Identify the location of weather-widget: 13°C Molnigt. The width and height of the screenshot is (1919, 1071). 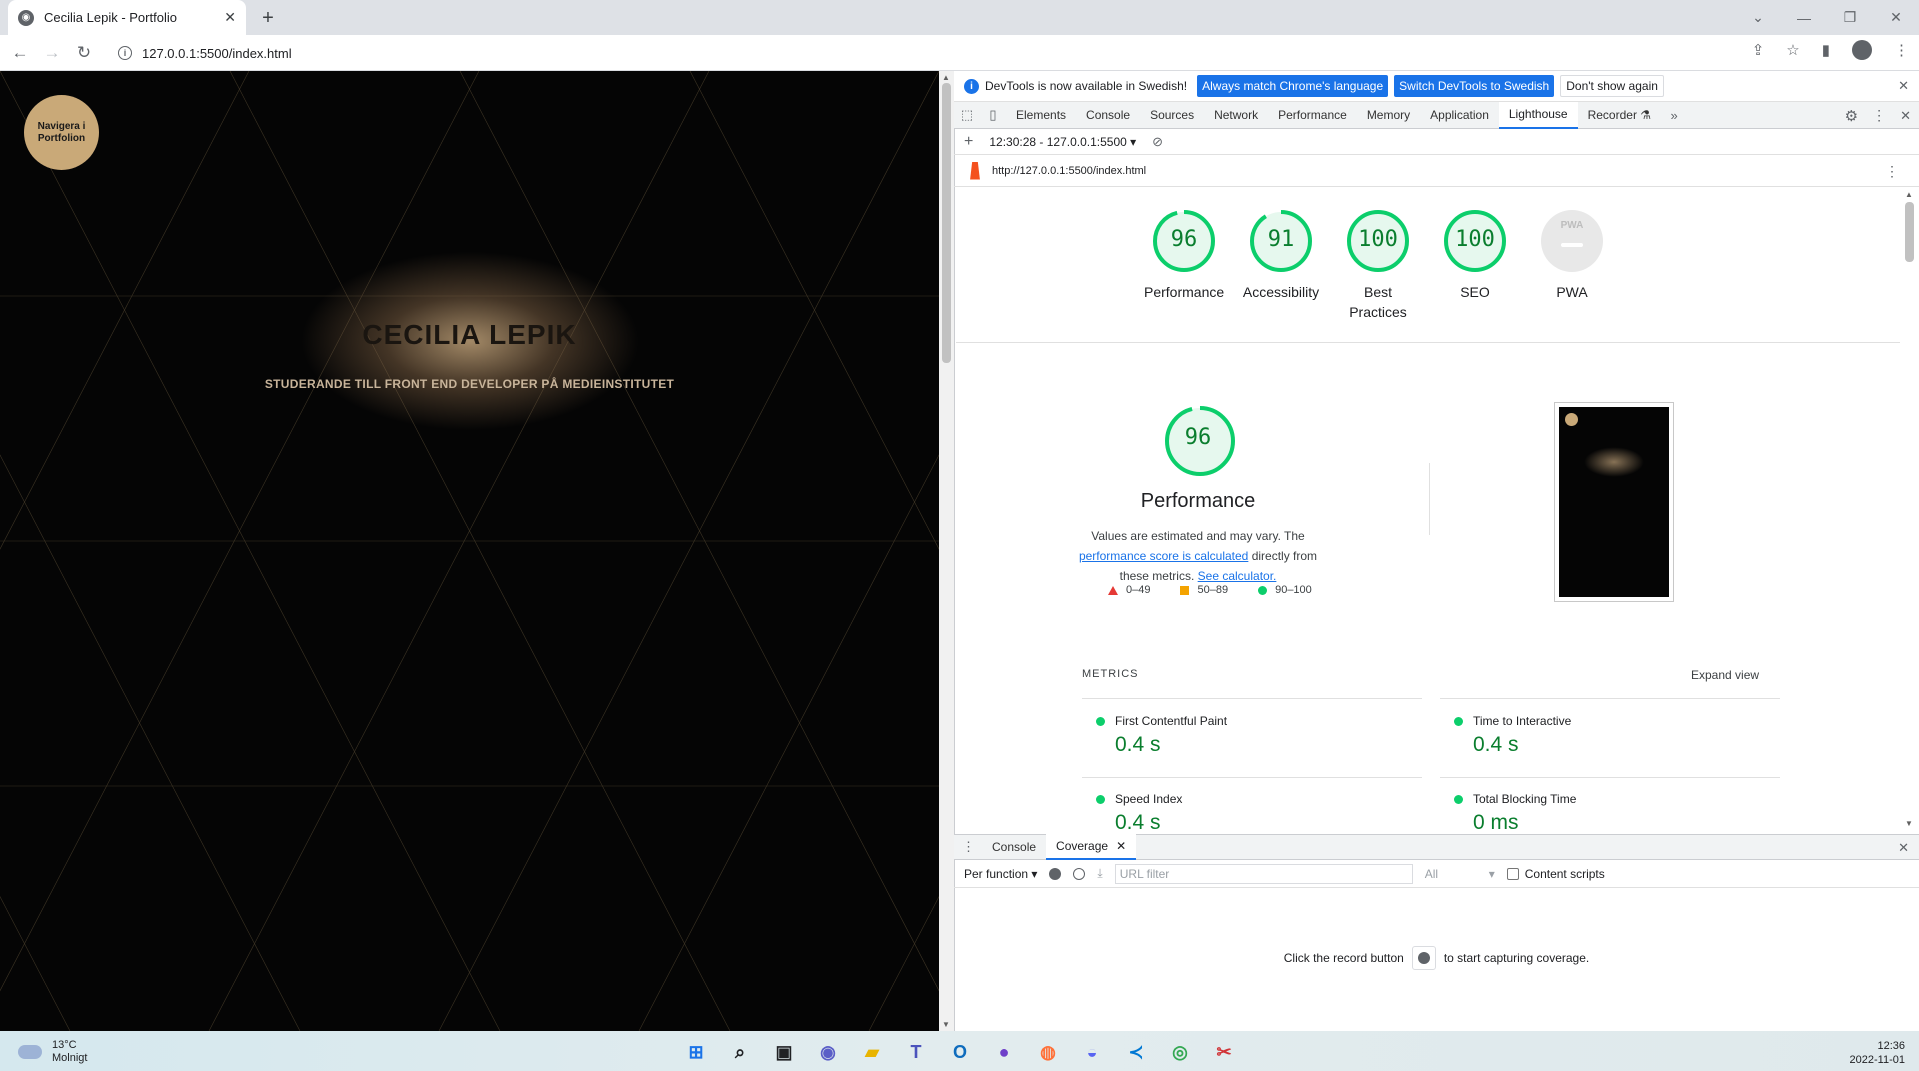
(52, 1052).